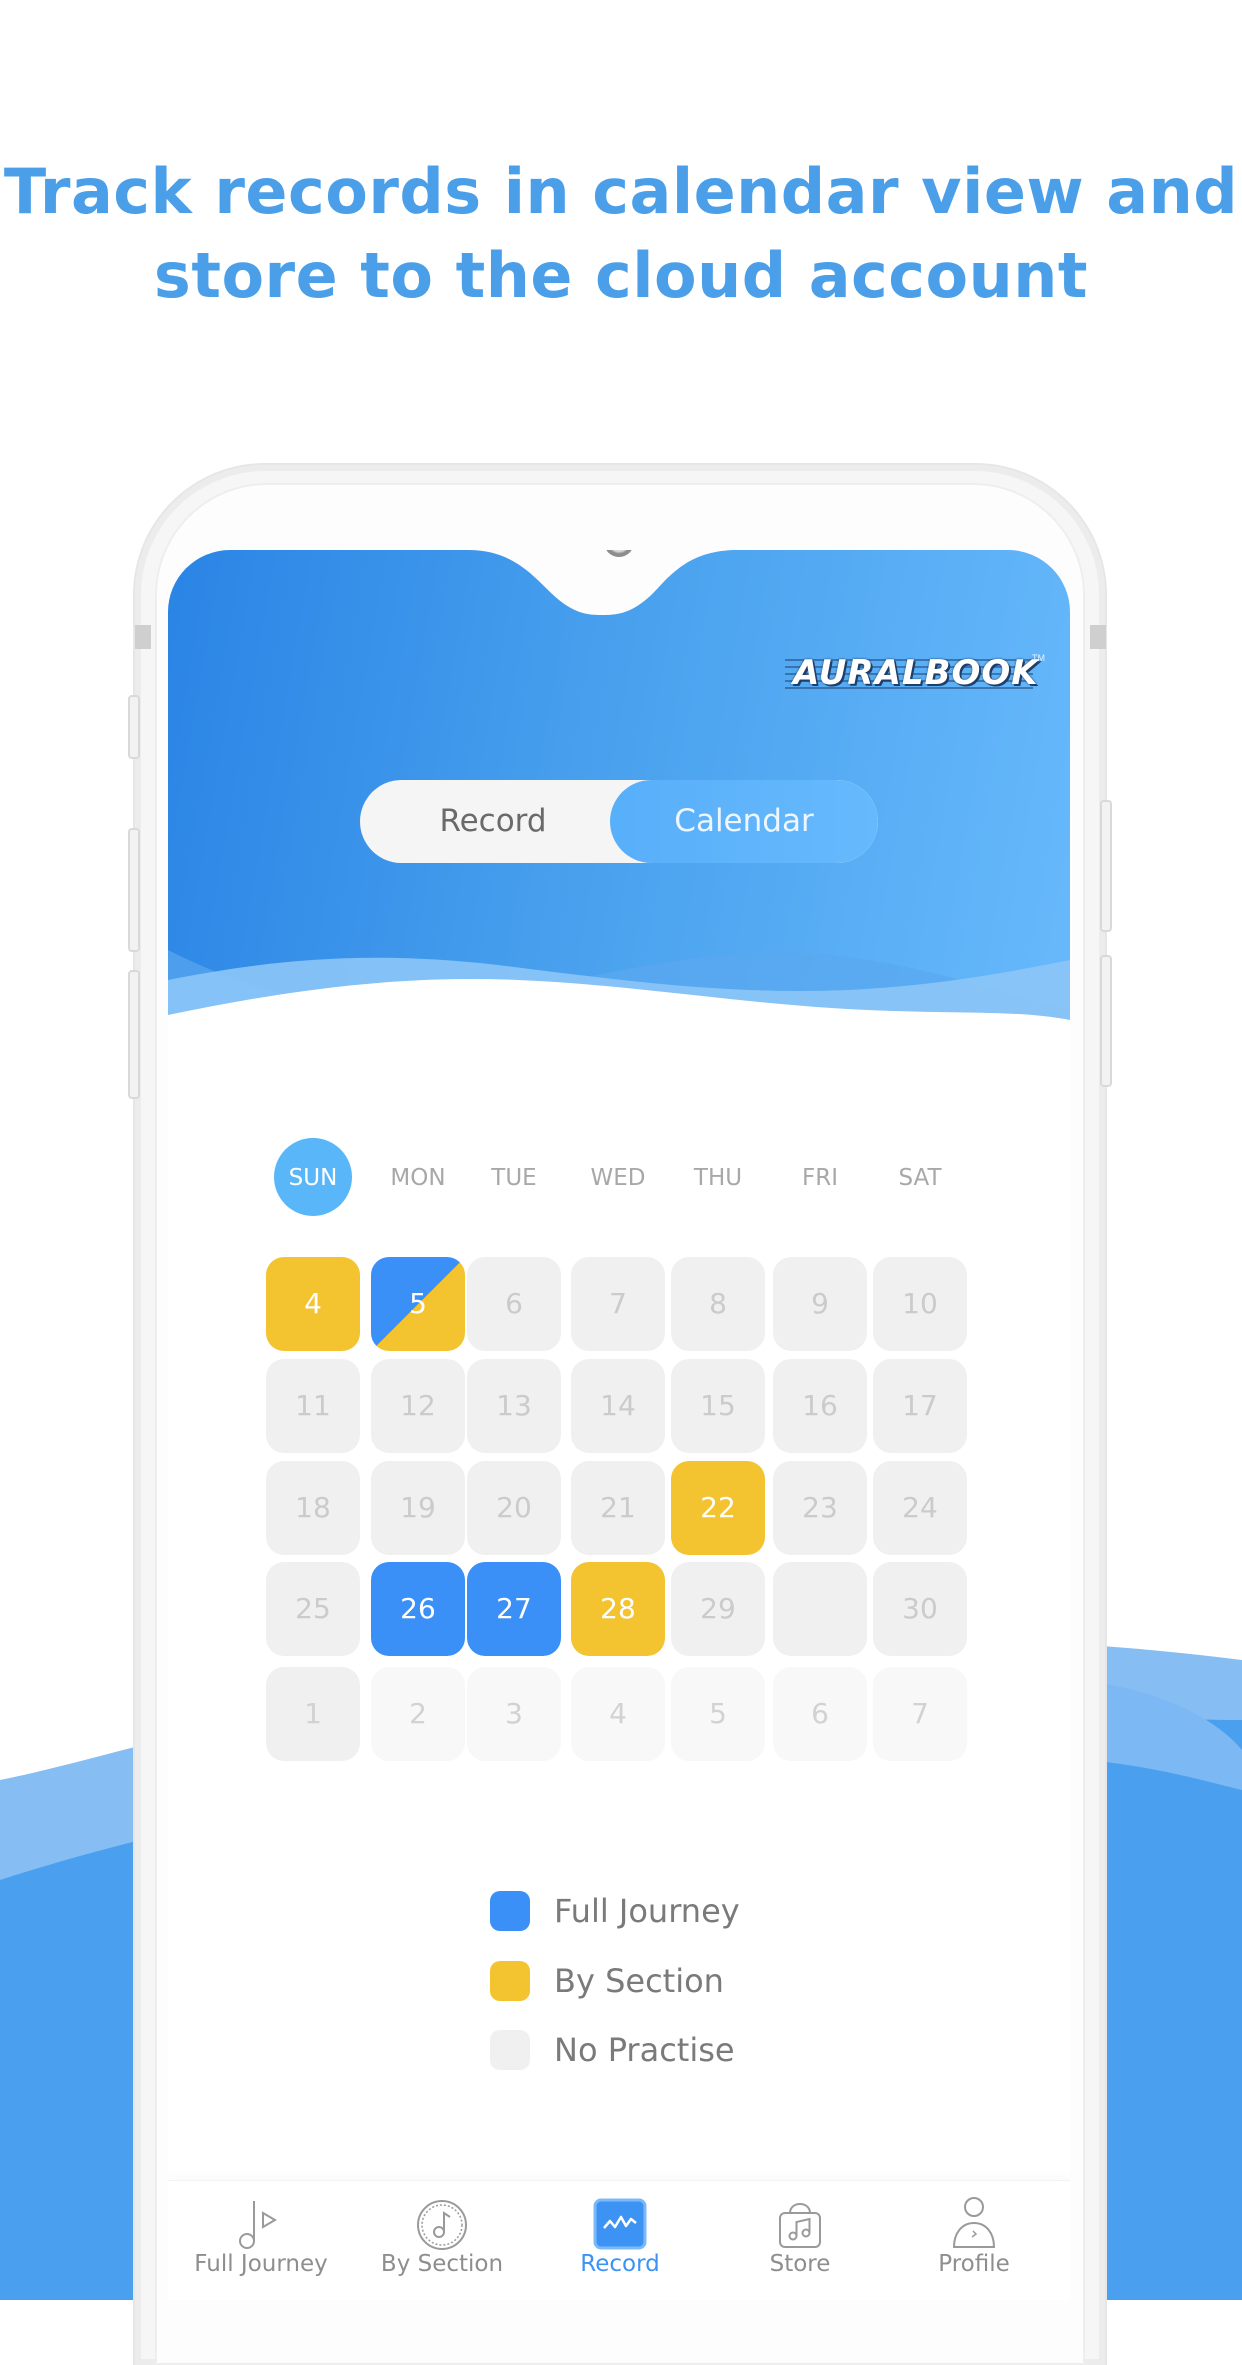  Describe the element at coordinates (620, 2224) in the screenshot. I see `waveform-chart-icon` at that location.